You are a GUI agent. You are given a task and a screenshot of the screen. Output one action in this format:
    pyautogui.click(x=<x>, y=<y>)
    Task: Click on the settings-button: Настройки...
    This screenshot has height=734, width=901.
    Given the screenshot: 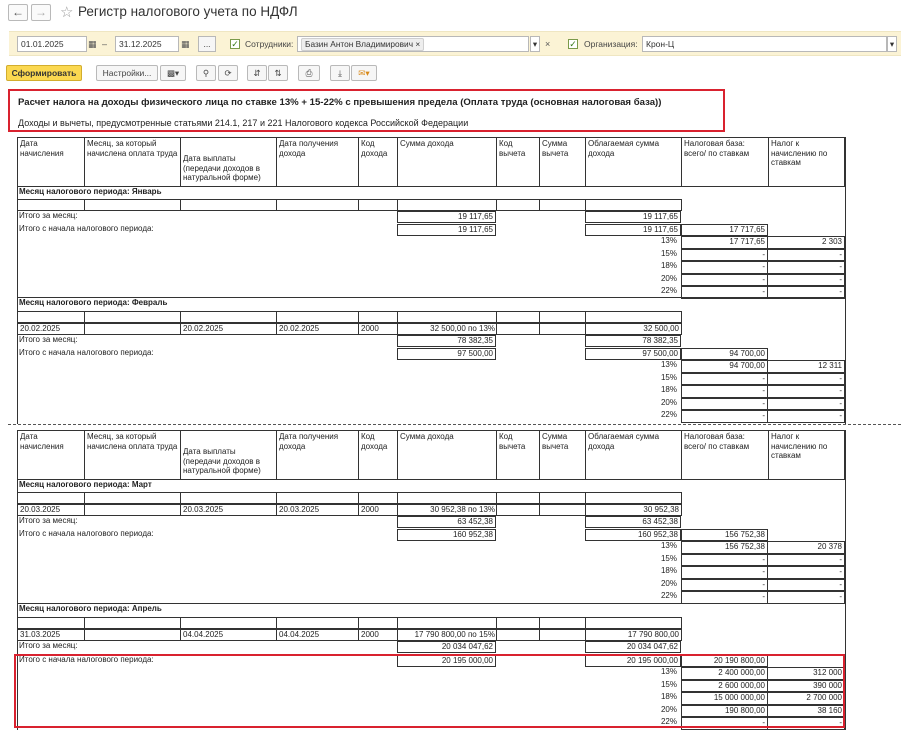 What is the action you would take?
    pyautogui.click(x=127, y=73)
    